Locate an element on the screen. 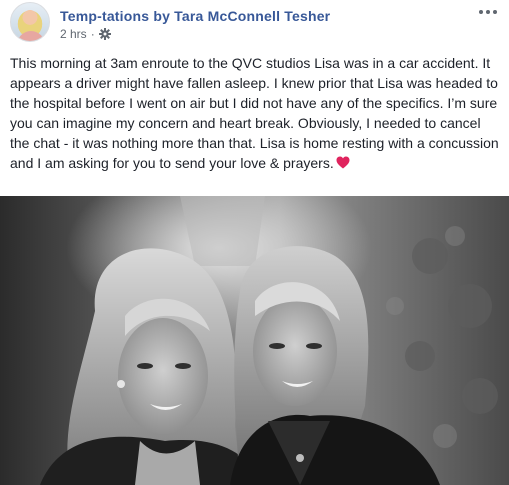 The image size is (509, 485). avatar is located at coordinates (30, 22).